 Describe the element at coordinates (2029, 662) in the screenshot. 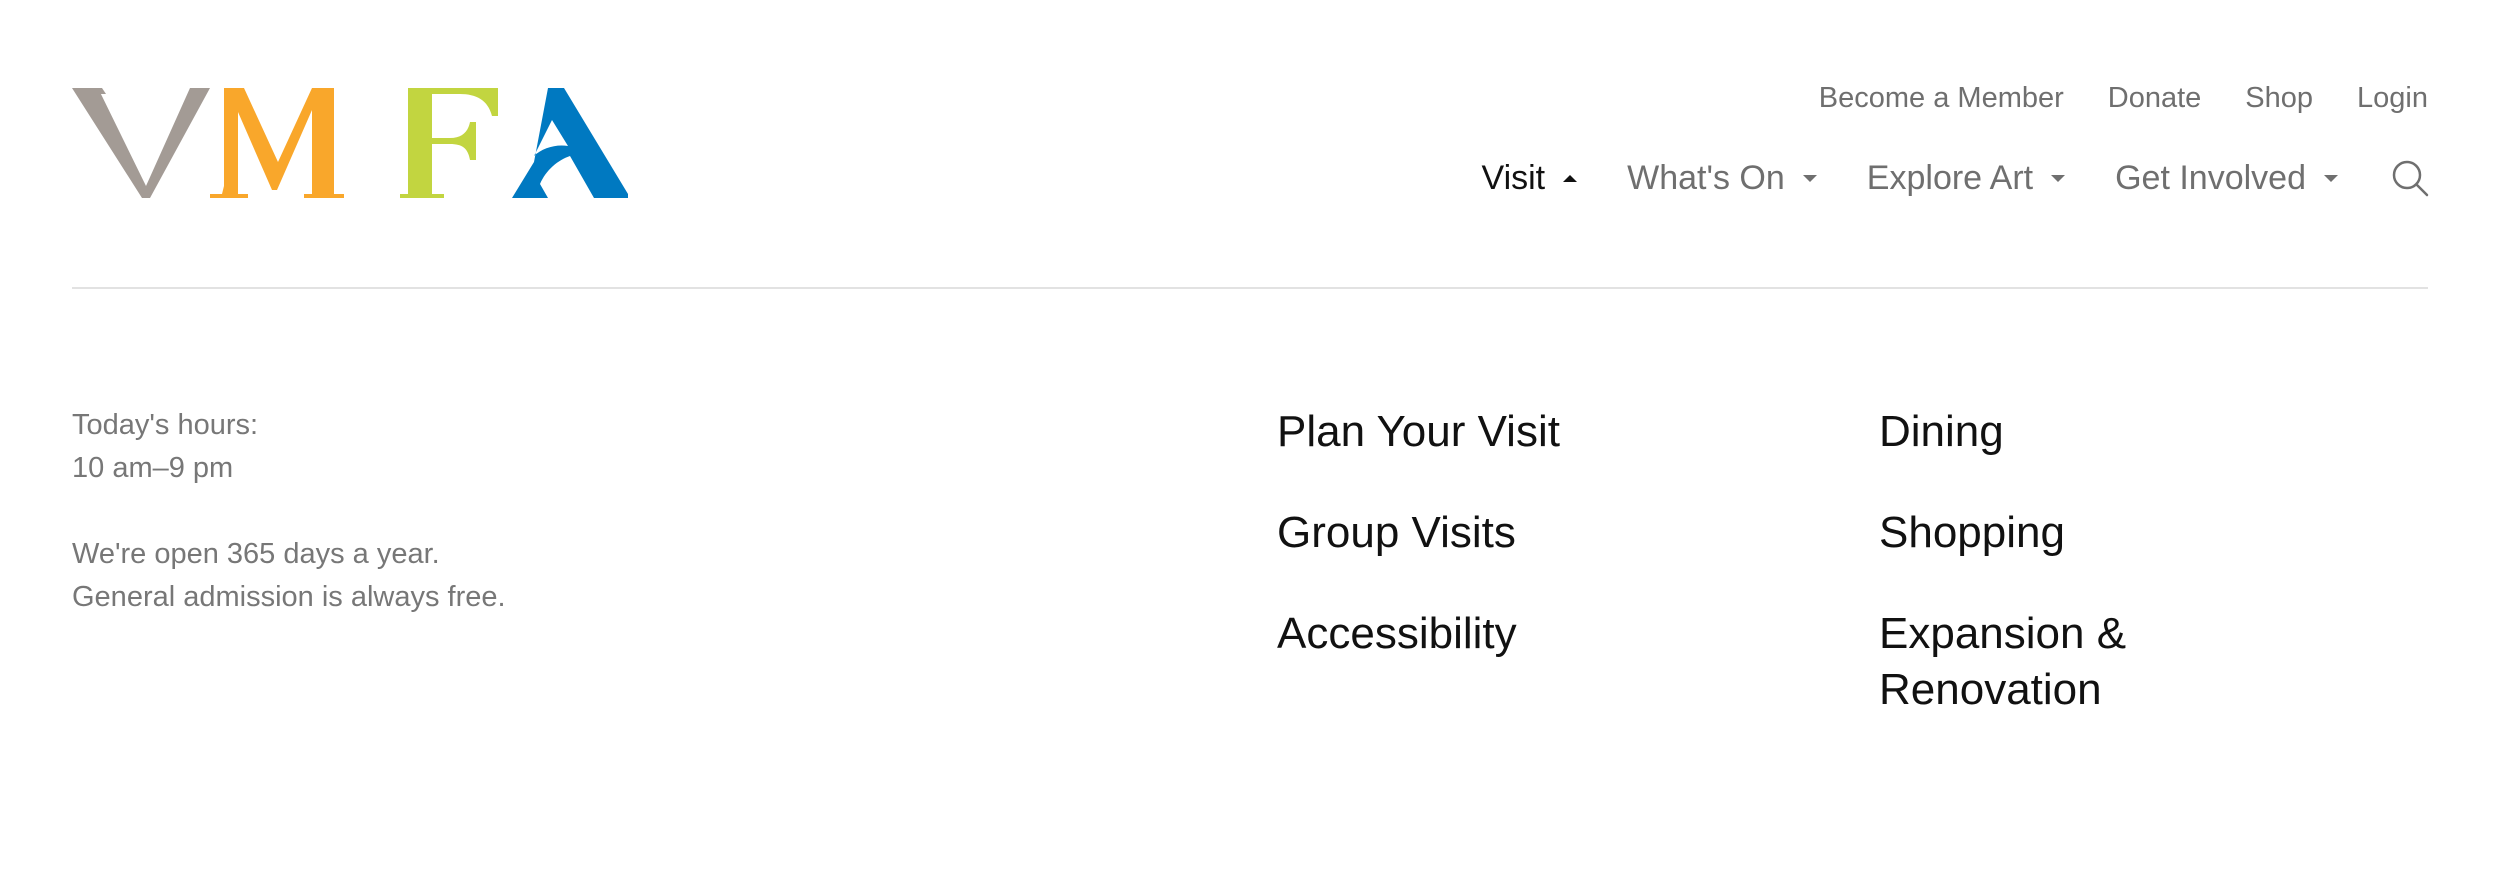

I see `expansion-renovation-link: Expansion & Renovation` at that location.